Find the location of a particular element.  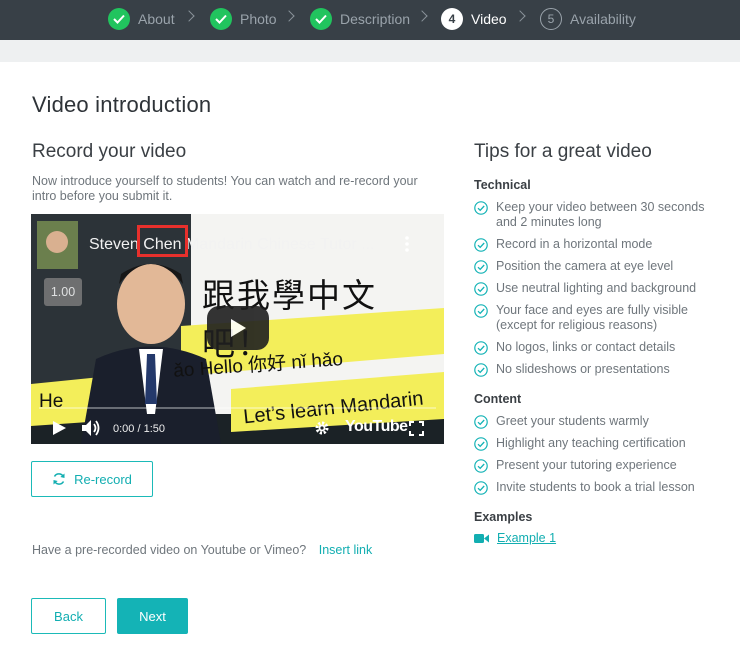

step-label: Availability is located at coordinates (603, 19).